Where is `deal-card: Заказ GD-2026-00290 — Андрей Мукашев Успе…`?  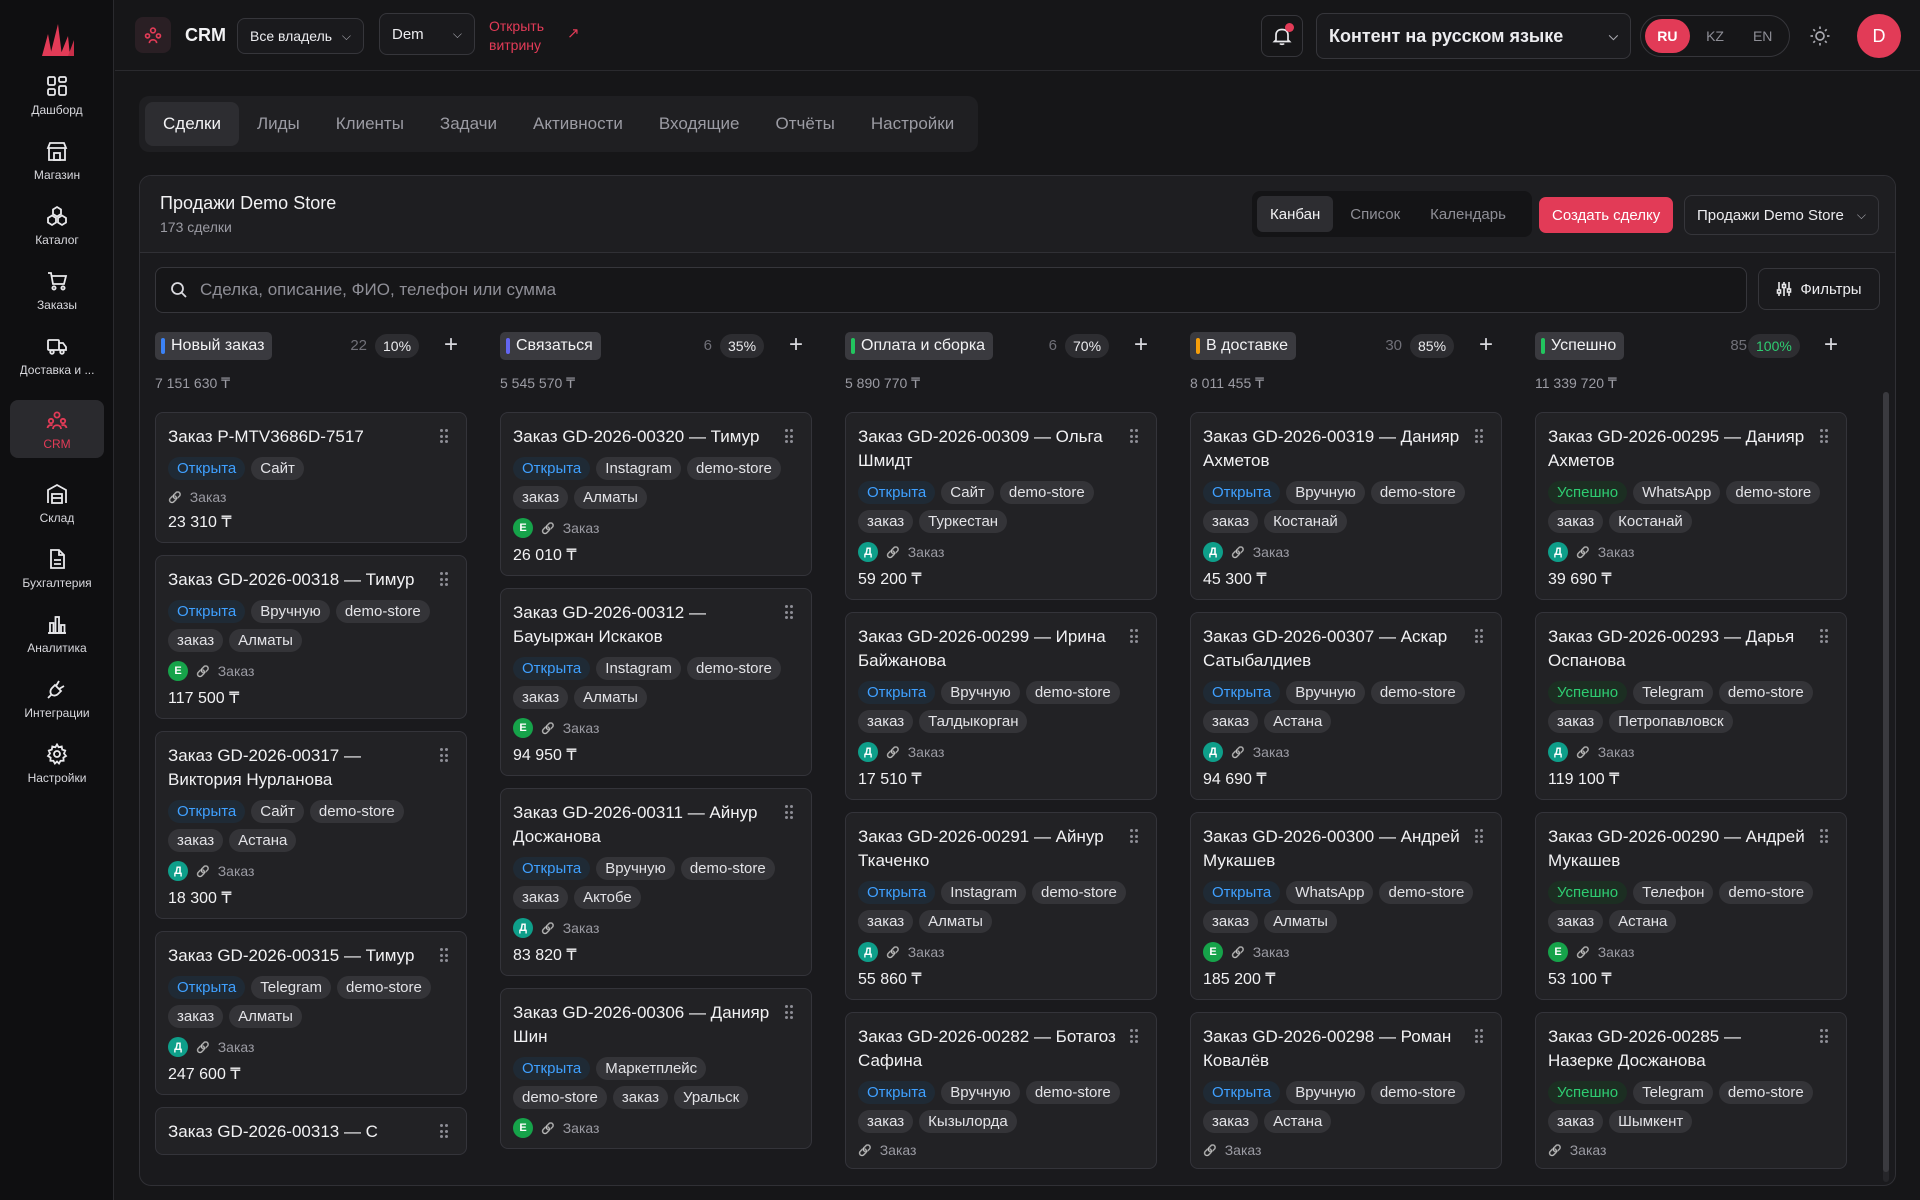
deal-card: Заказ GD-2026-00290 — Андрей Мукашев Успе… is located at coordinates (1691, 906).